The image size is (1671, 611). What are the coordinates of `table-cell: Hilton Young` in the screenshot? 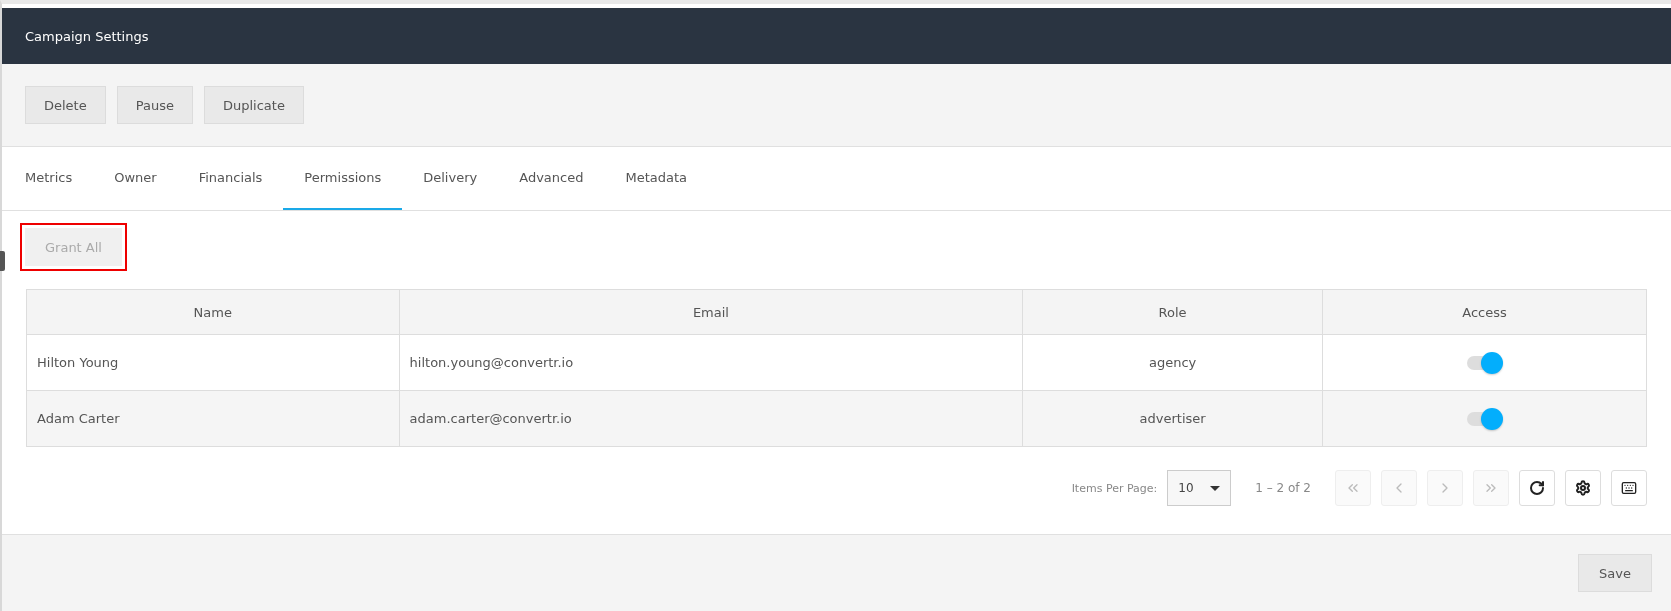 It's located at (213, 362).